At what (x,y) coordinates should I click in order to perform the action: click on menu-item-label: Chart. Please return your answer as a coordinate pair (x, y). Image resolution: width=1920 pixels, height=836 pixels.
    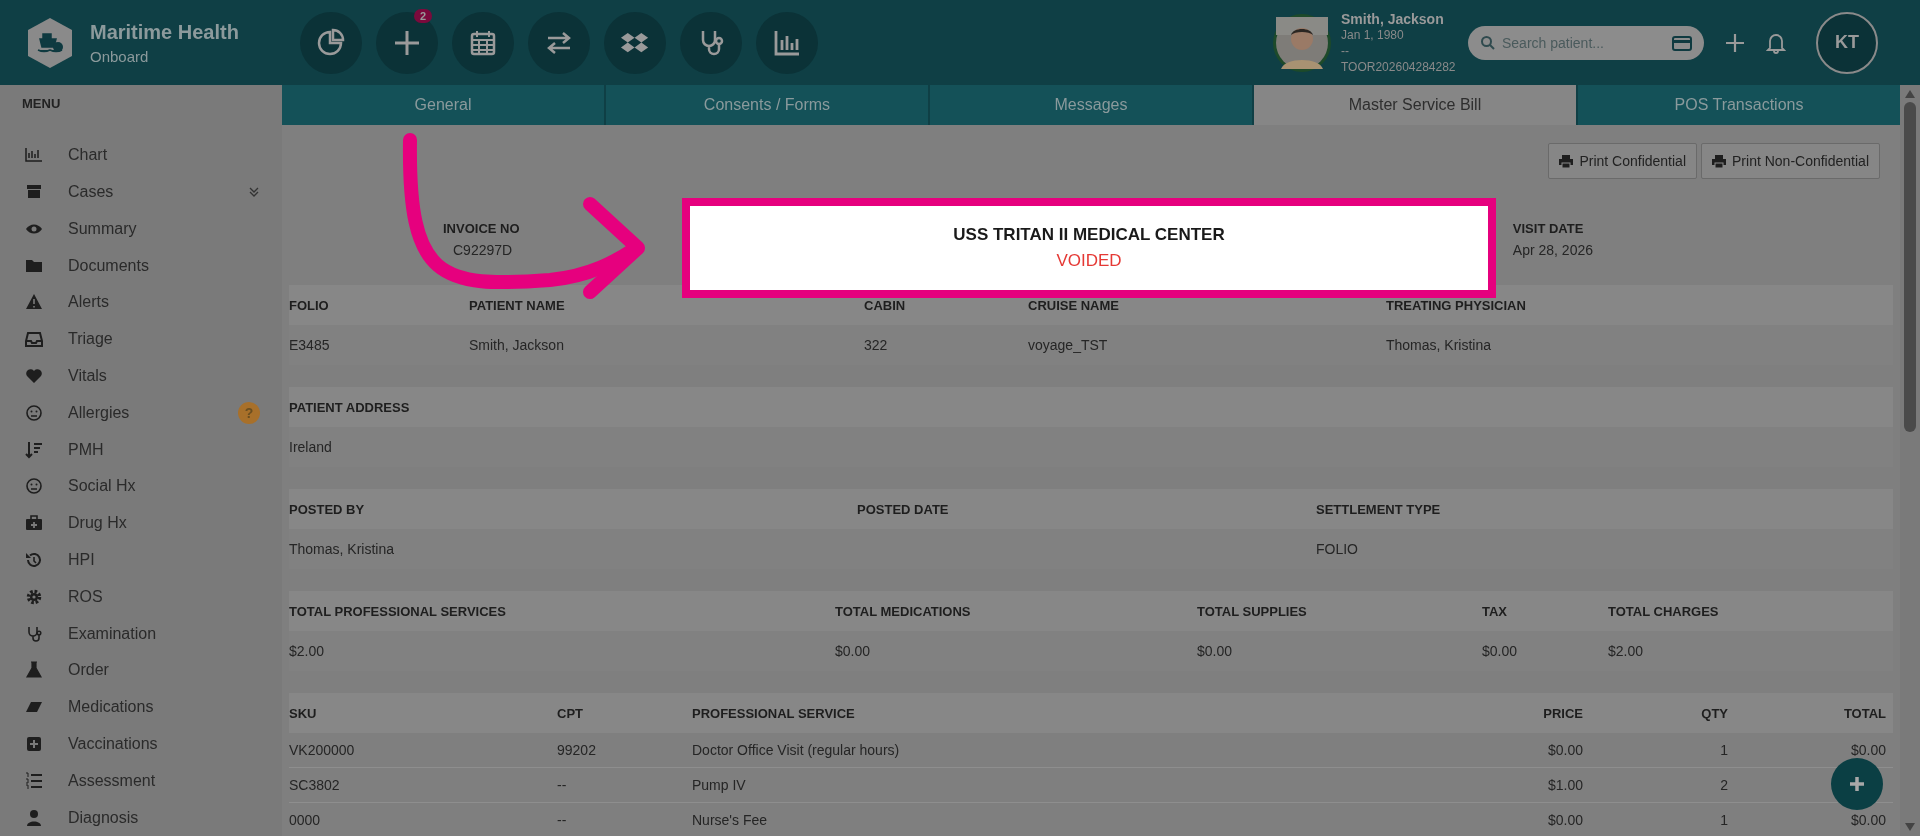
    Looking at the image, I should click on (88, 155).